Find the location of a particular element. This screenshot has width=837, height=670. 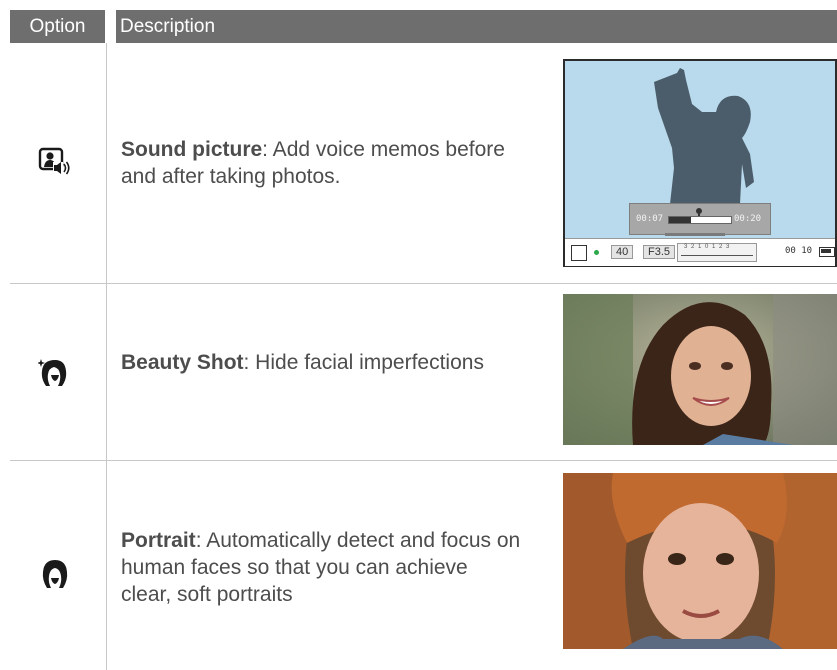

row-description: Beauty Shot: Hide facial imperfections is located at coordinates (321, 362).